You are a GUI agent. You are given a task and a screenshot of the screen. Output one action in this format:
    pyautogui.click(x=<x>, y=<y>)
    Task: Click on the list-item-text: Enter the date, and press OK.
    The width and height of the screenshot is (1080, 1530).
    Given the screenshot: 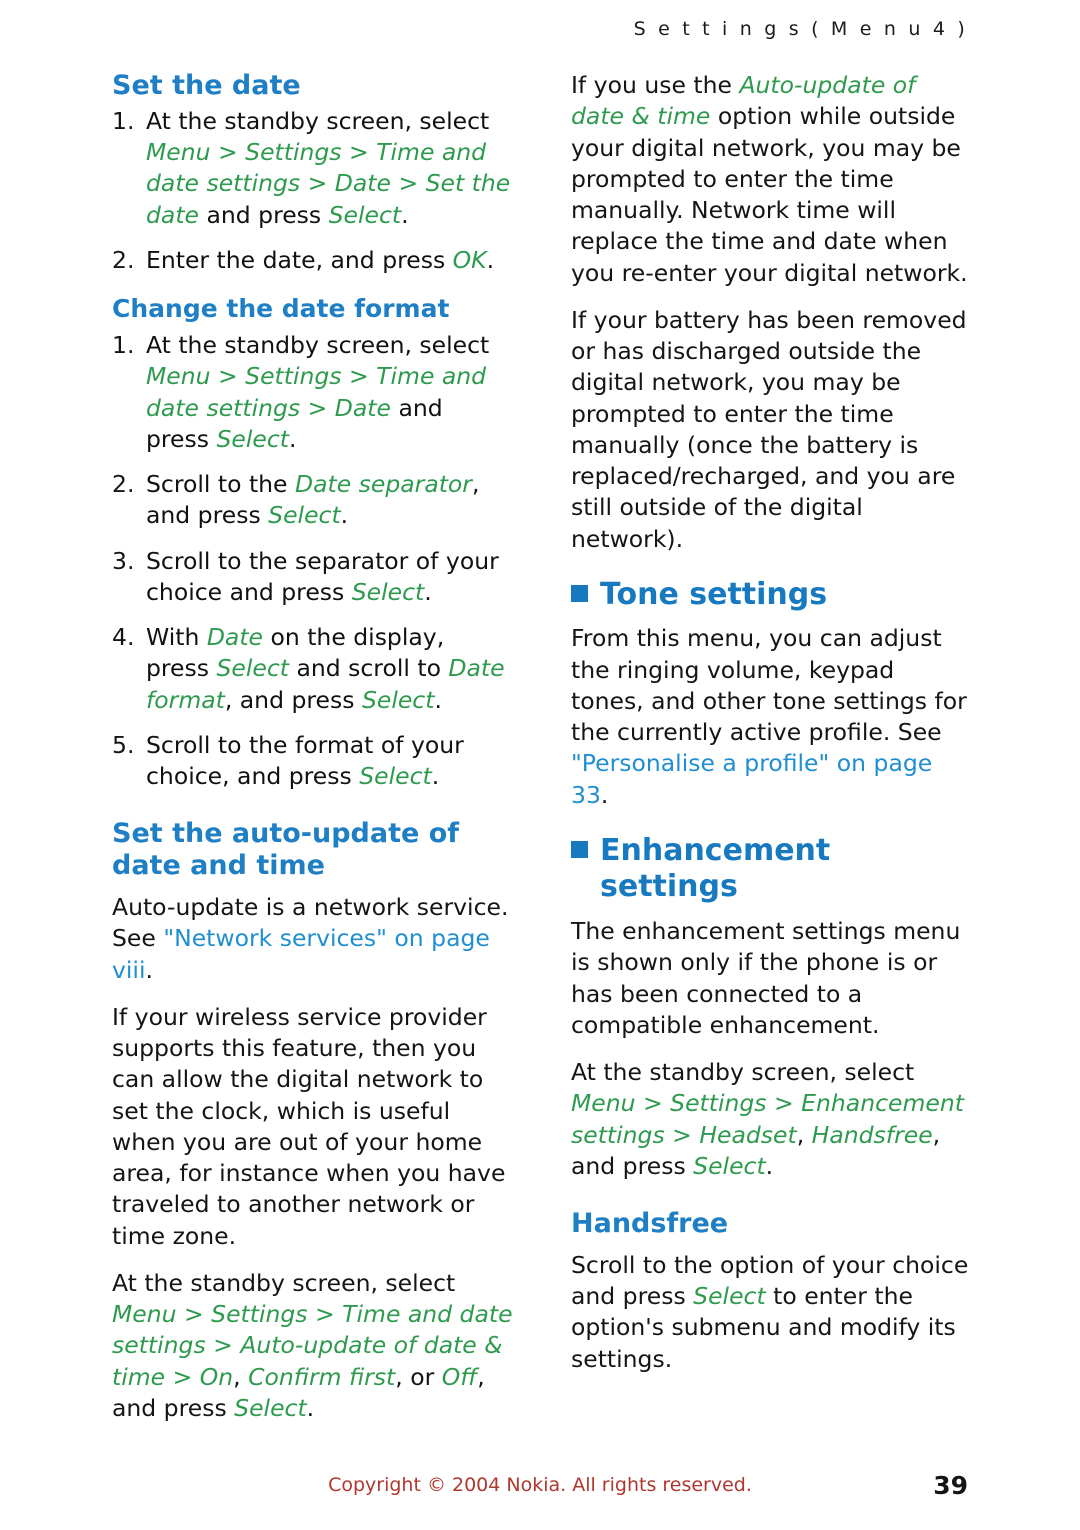 What is the action you would take?
    pyautogui.click(x=320, y=259)
    